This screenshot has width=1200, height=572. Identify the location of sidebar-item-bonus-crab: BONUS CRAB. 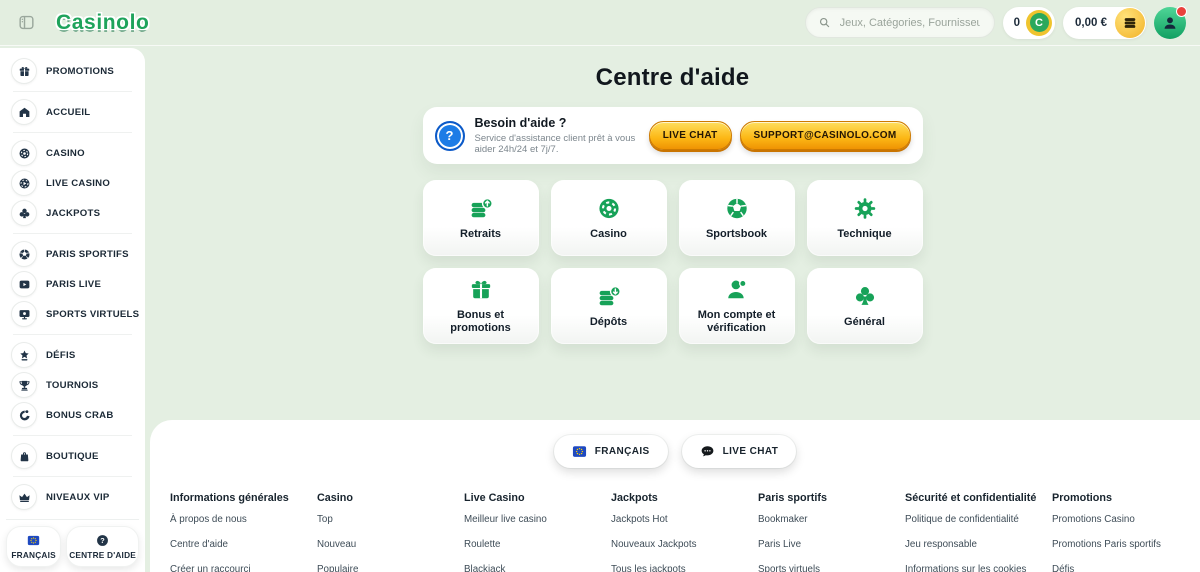
(72, 415).